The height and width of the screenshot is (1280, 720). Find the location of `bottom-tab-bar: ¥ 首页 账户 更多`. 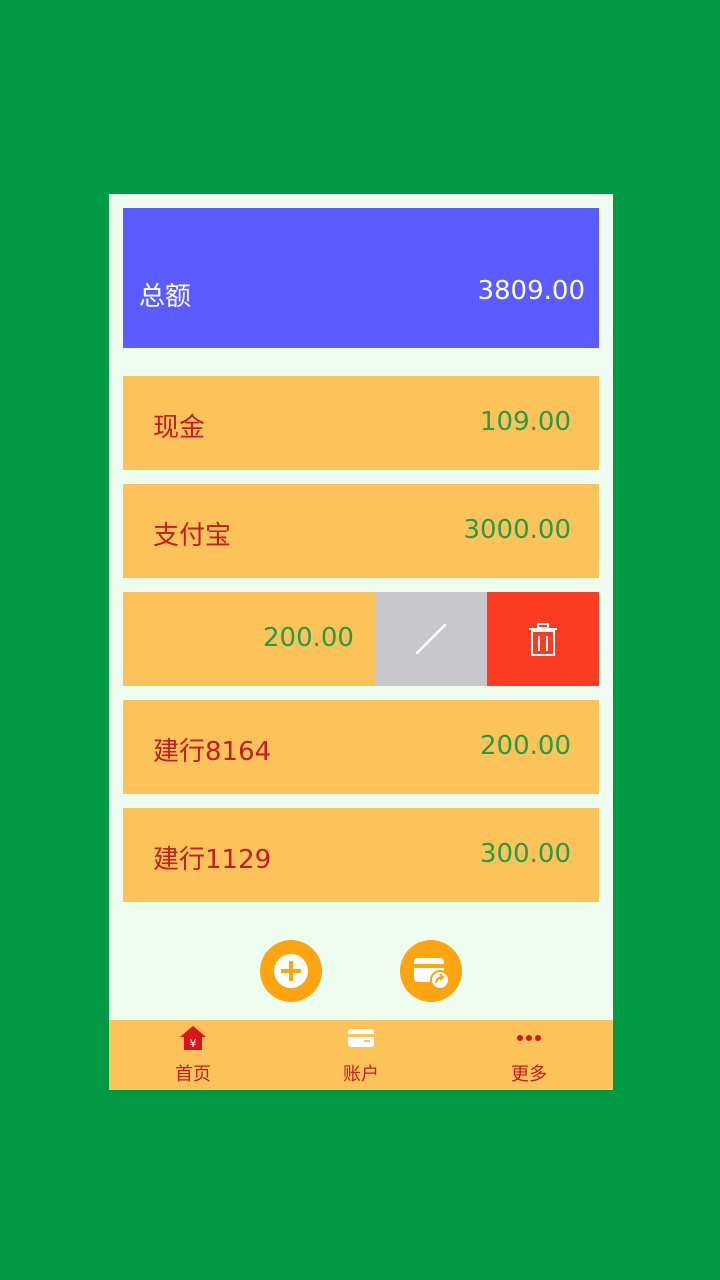

bottom-tab-bar: ¥ 首页 账户 更多 is located at coordinates (361, 1055).